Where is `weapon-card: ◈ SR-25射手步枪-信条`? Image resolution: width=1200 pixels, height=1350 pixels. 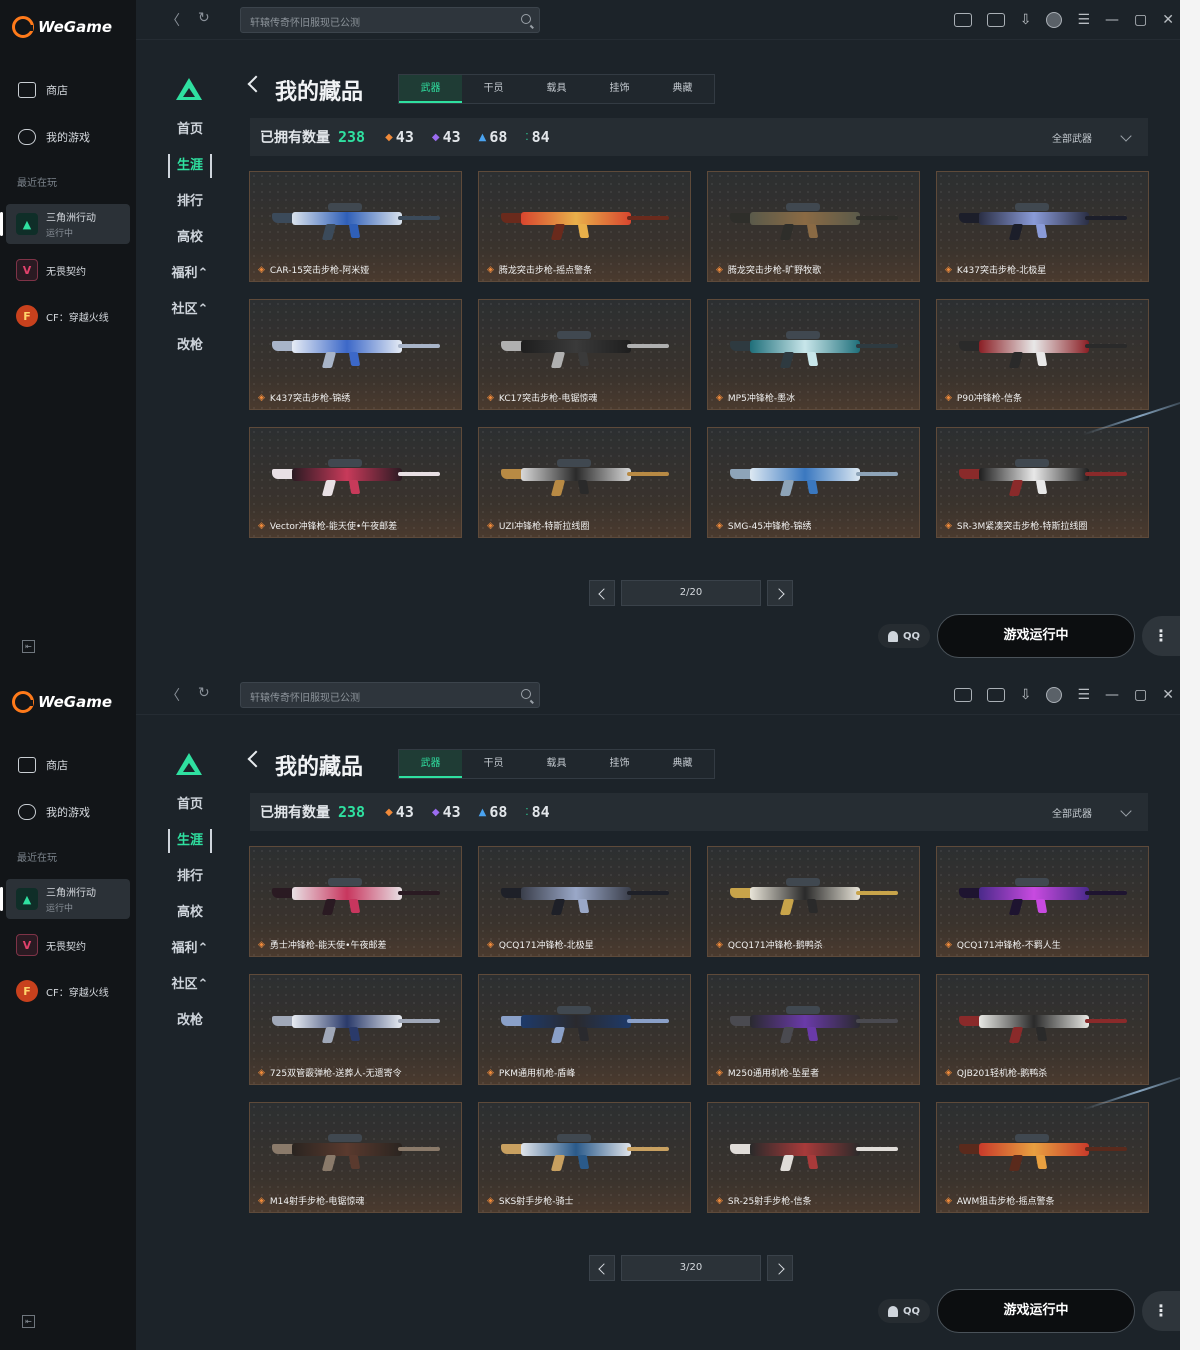
weapon-card: ◈ SR-25射手步枪-信条 is located at coordinates (813, 1157).